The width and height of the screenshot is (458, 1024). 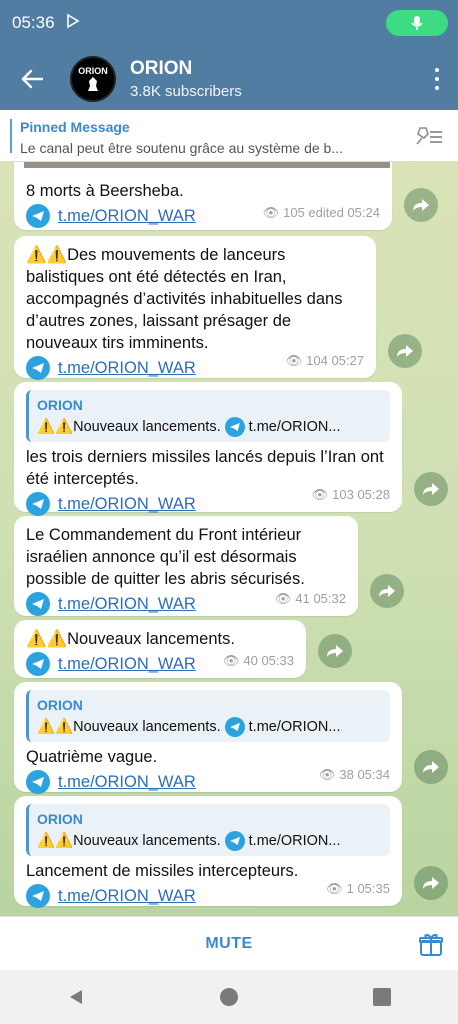 I want to click on view-count: 103, so click(x=343, y=494).